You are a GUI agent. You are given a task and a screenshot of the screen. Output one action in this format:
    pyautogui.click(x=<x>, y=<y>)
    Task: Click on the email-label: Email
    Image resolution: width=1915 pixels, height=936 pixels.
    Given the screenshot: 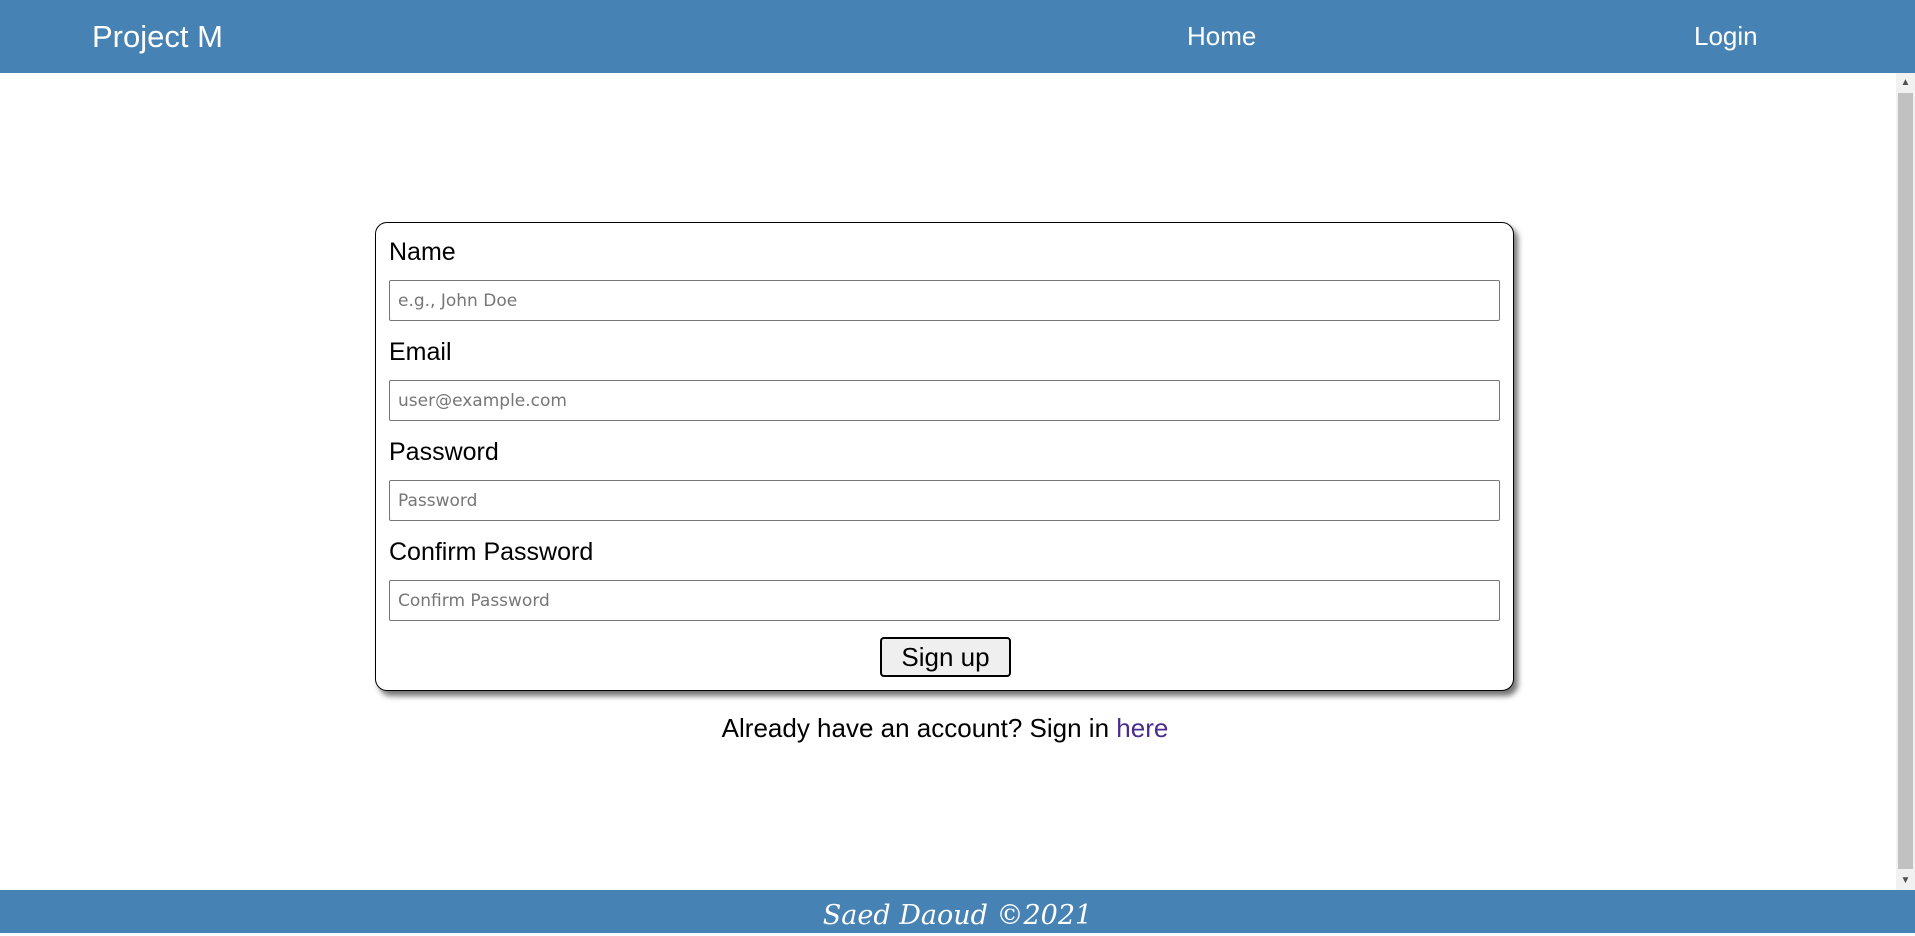 What is the action you would take?
    pyautogui.click(x=420, y=352)
    